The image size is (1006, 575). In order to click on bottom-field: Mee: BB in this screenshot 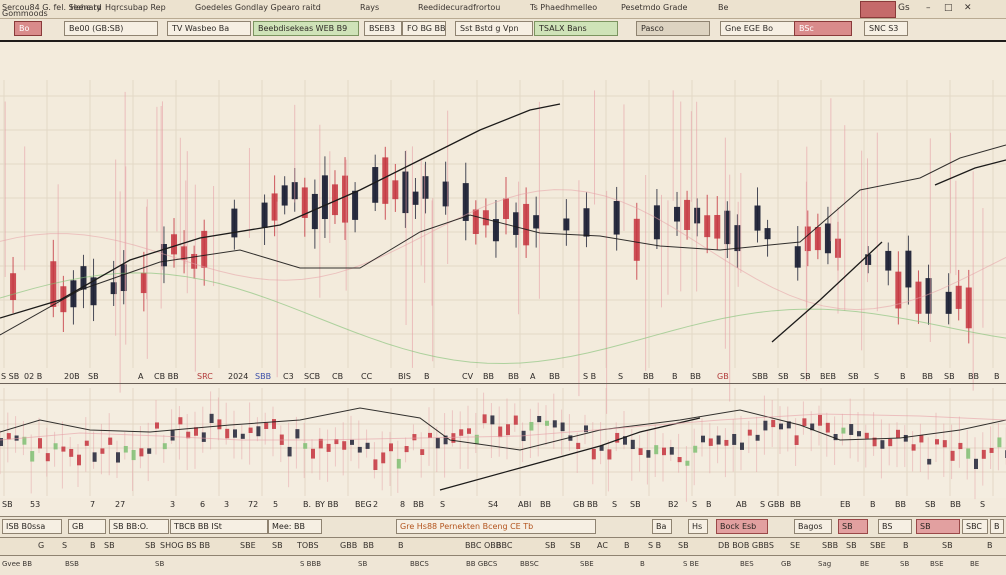, I will do `click(295, 526)`.